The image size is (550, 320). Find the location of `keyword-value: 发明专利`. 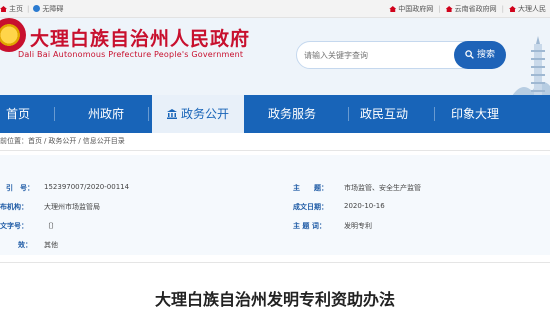

keyword-value: 发明专利 is located at coordinates (358, 226).